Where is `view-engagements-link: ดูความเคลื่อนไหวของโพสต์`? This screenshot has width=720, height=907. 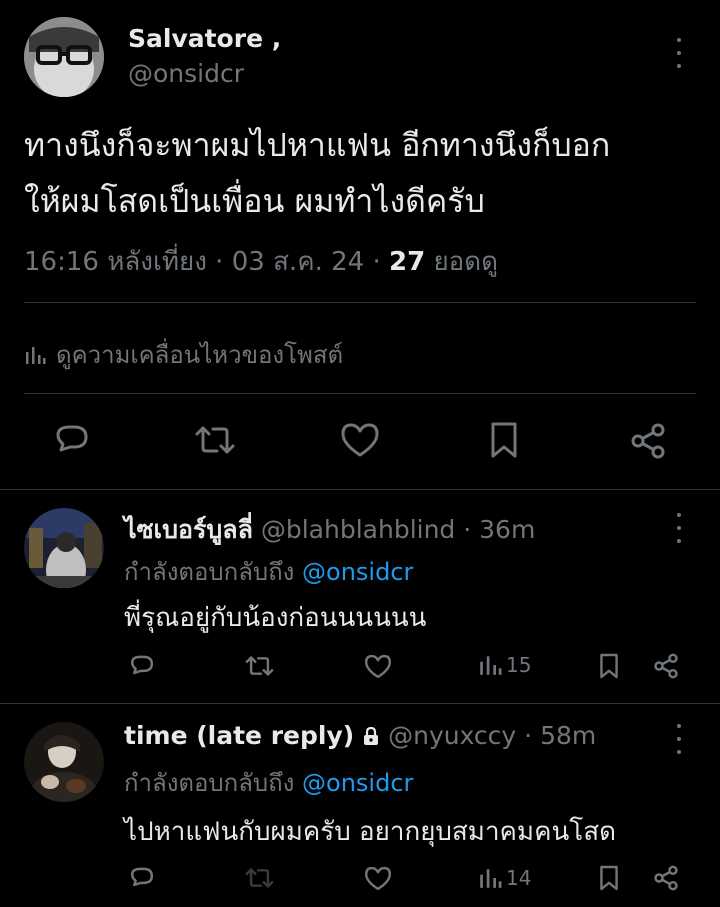 view-engagements-link: ดูความเคลื่อนไหวของโพสต์ is located at coordinates (183, 354).